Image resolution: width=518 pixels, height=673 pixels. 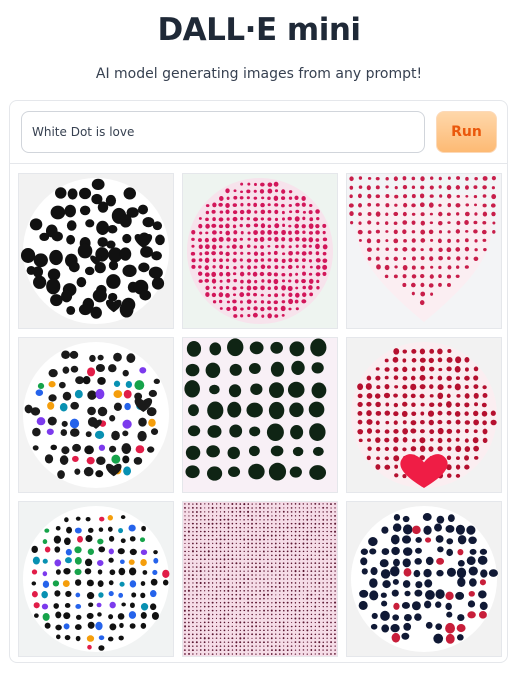 I want to click on black-dots-circle-icon, so click(x=96, y=251).